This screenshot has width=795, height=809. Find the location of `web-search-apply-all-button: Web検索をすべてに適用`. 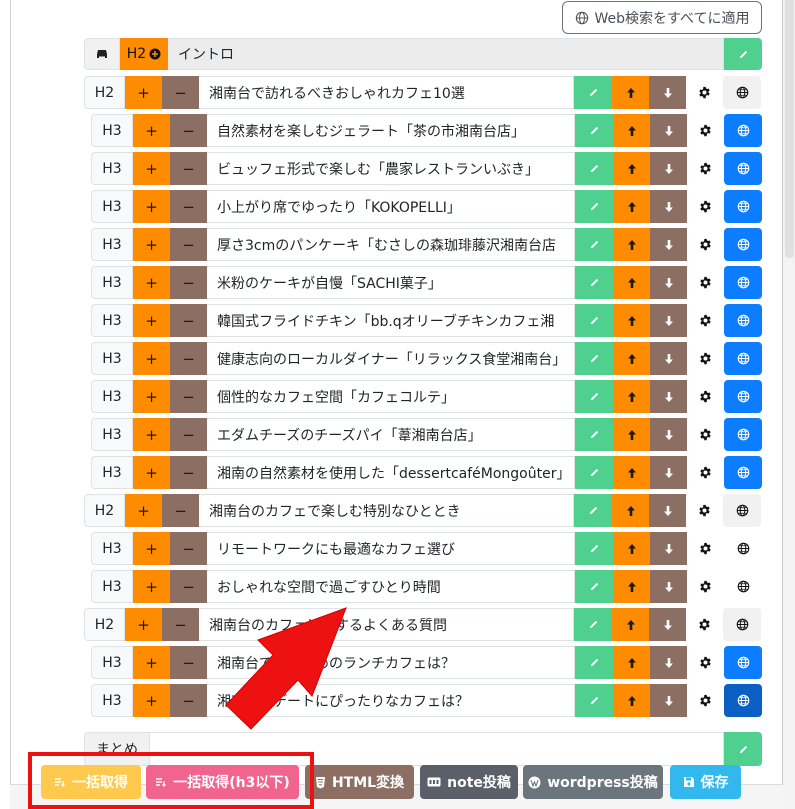

web-search-apply-all-button: Web検索をすべてに適用 is located at coordinates (662, 17).